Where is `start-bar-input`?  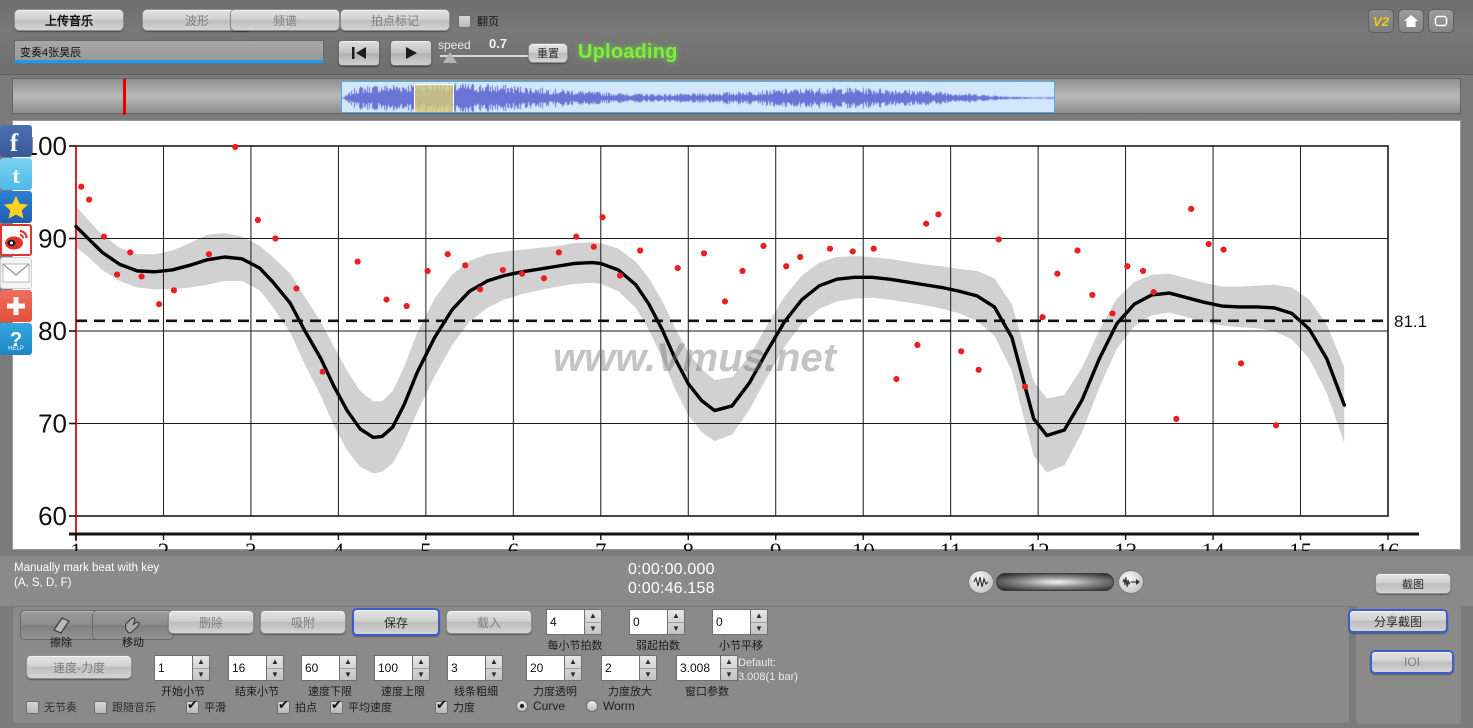
start-bar-input is located at coordinates (173, 668).